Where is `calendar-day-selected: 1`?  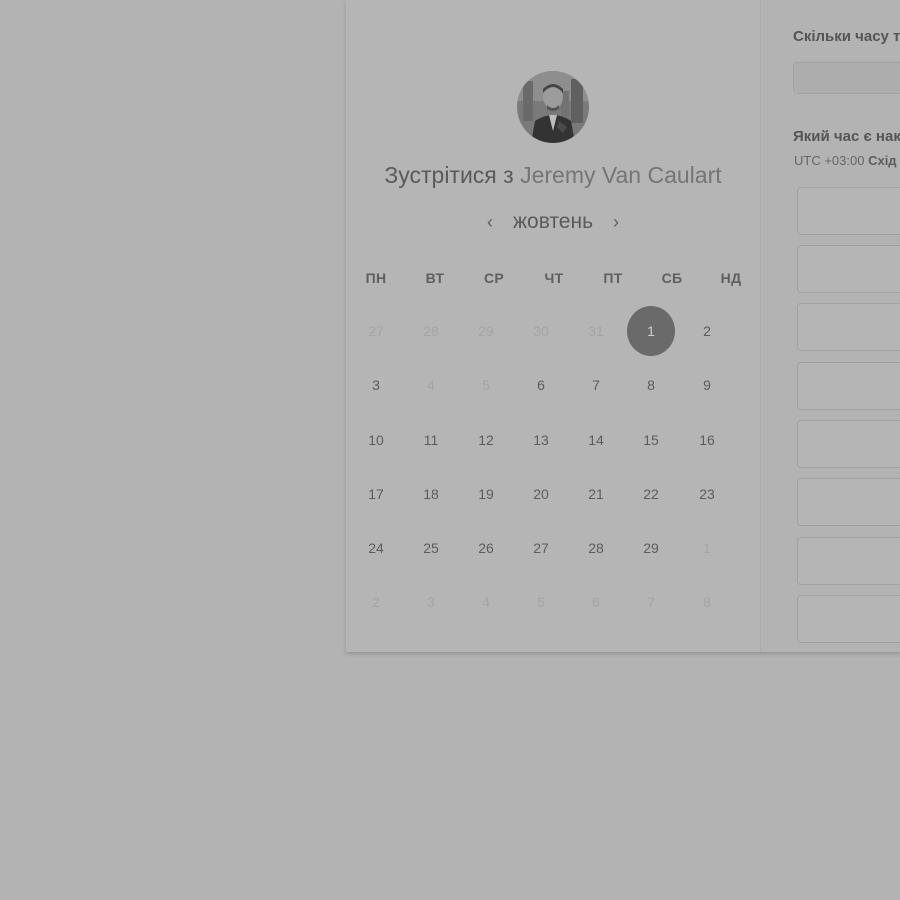
calendar-day-selected: 1 is located at coordinates (651, 331).